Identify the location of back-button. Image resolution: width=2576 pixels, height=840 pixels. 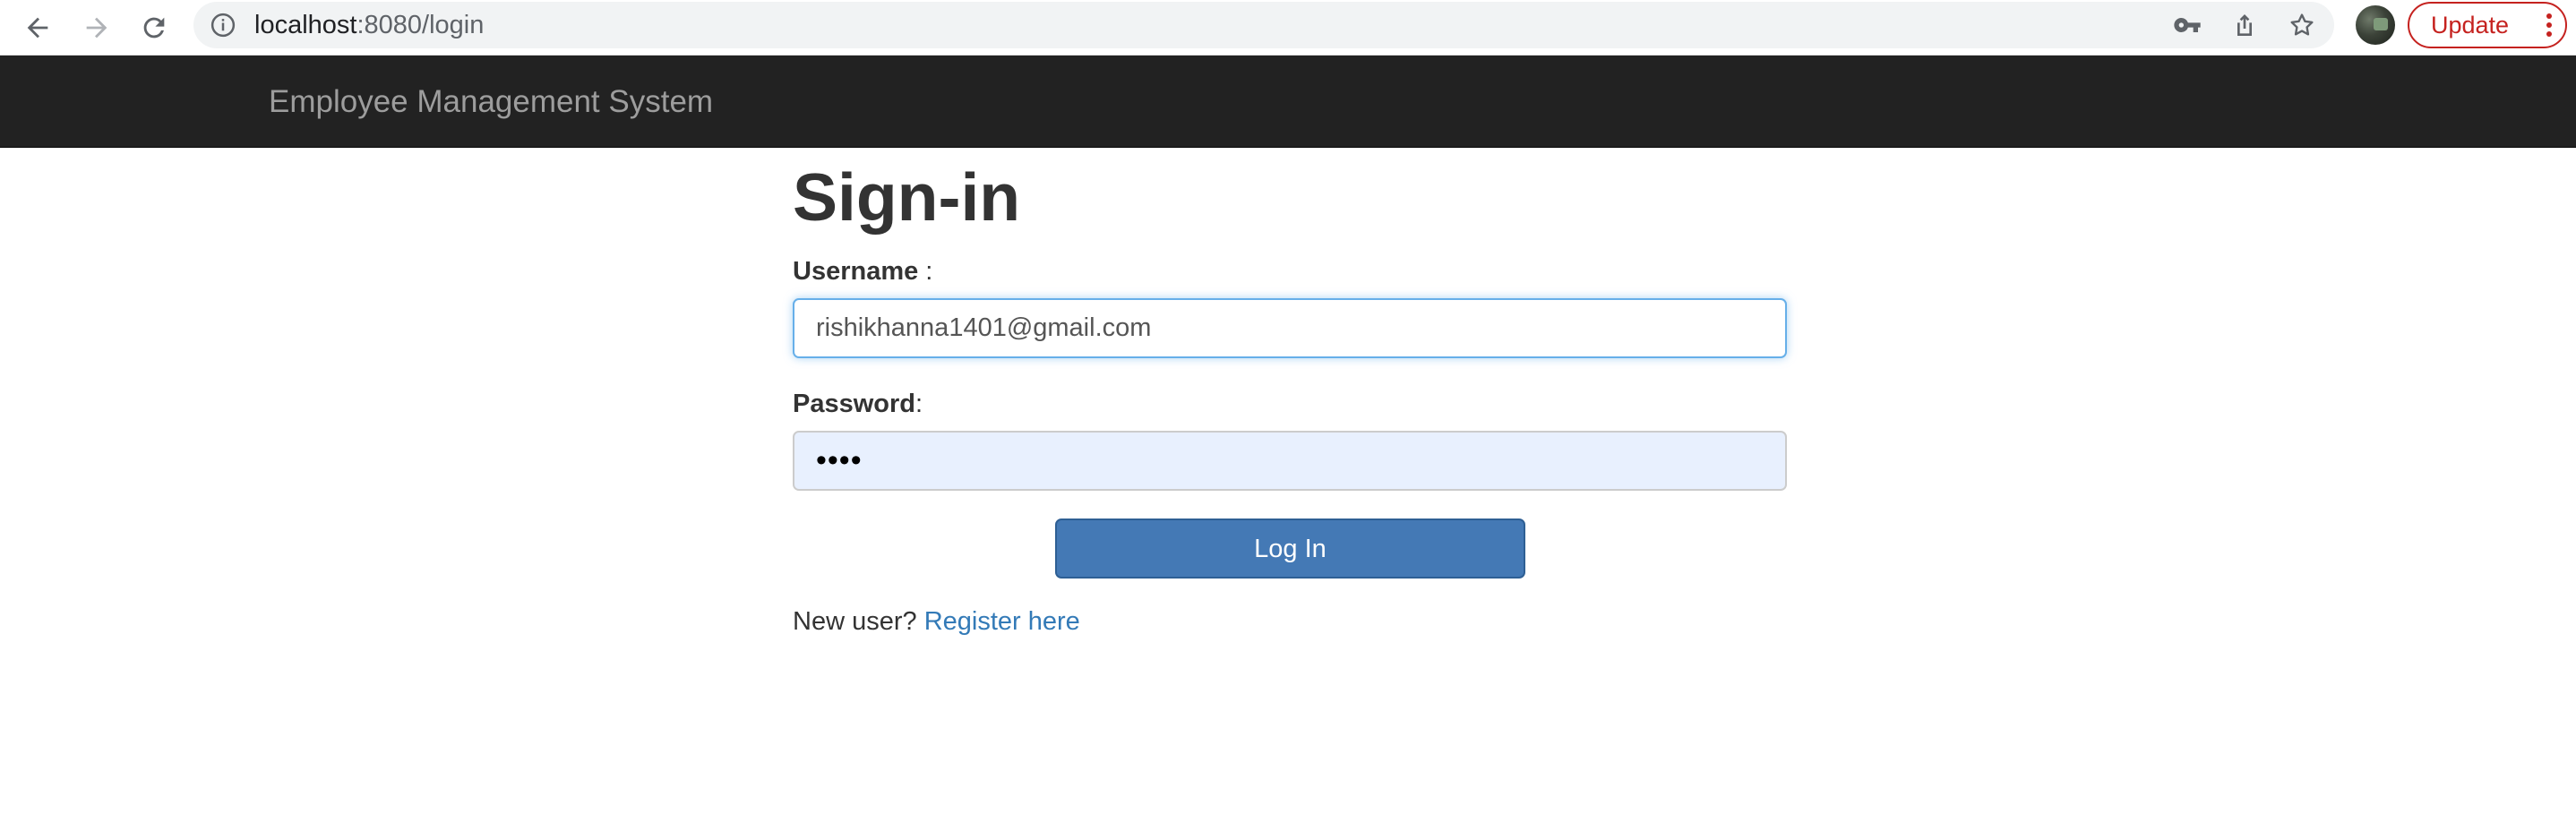
(37, 28).